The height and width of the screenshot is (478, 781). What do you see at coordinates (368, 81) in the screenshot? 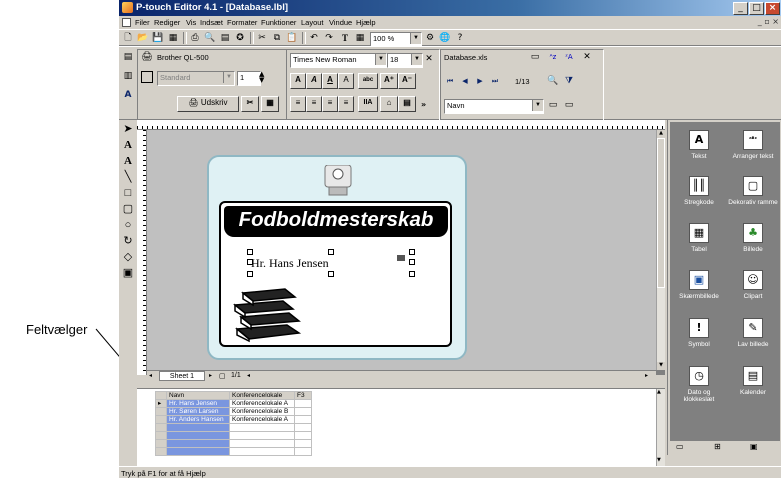
I see `frame-button: abc` at bounding box center [368, 81].